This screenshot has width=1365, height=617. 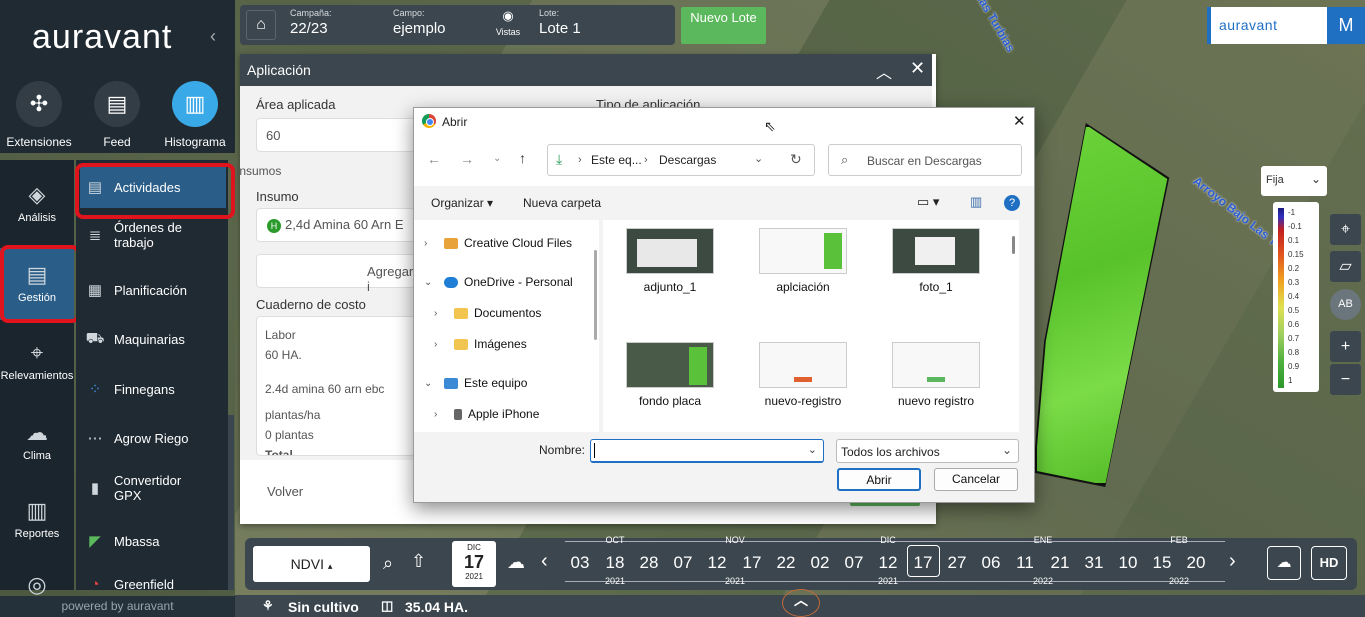 I want to click on tree-item: ⌄ OneDrive - Personal, so click(x=498, y=282).